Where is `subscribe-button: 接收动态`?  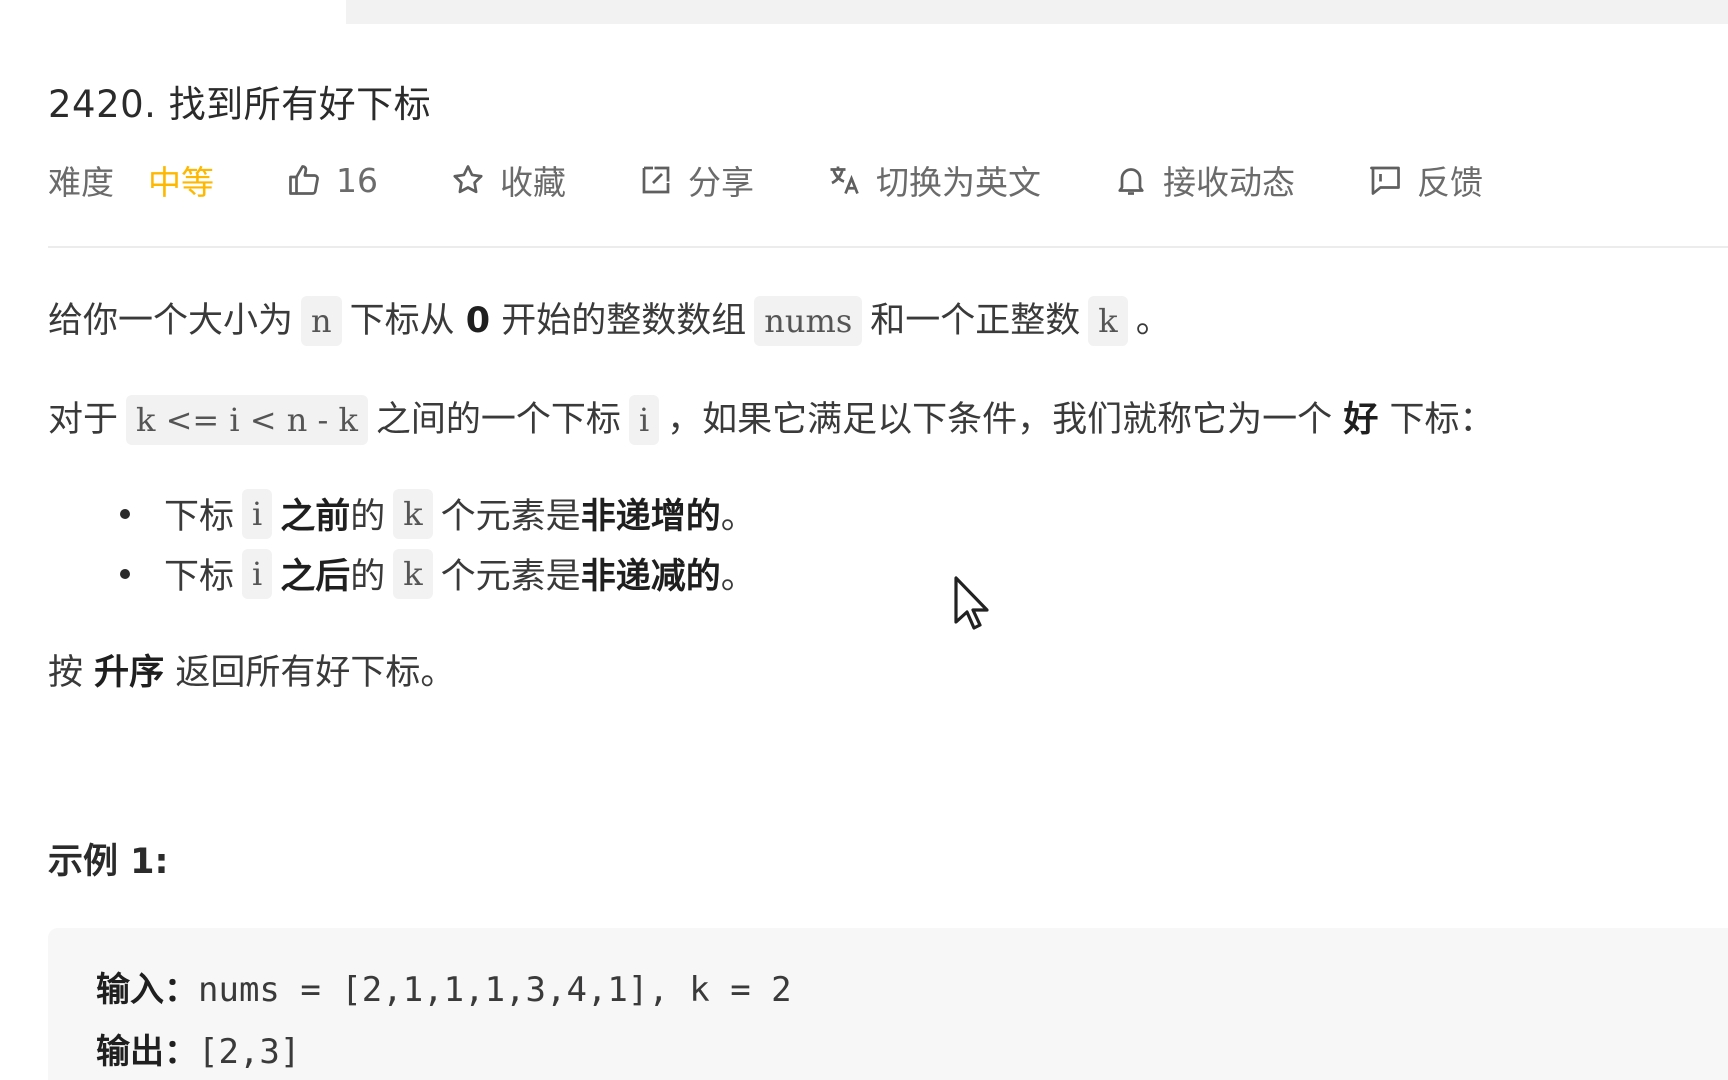 subscribe-button: 接收动态 is located at coordinates (1204, 180).